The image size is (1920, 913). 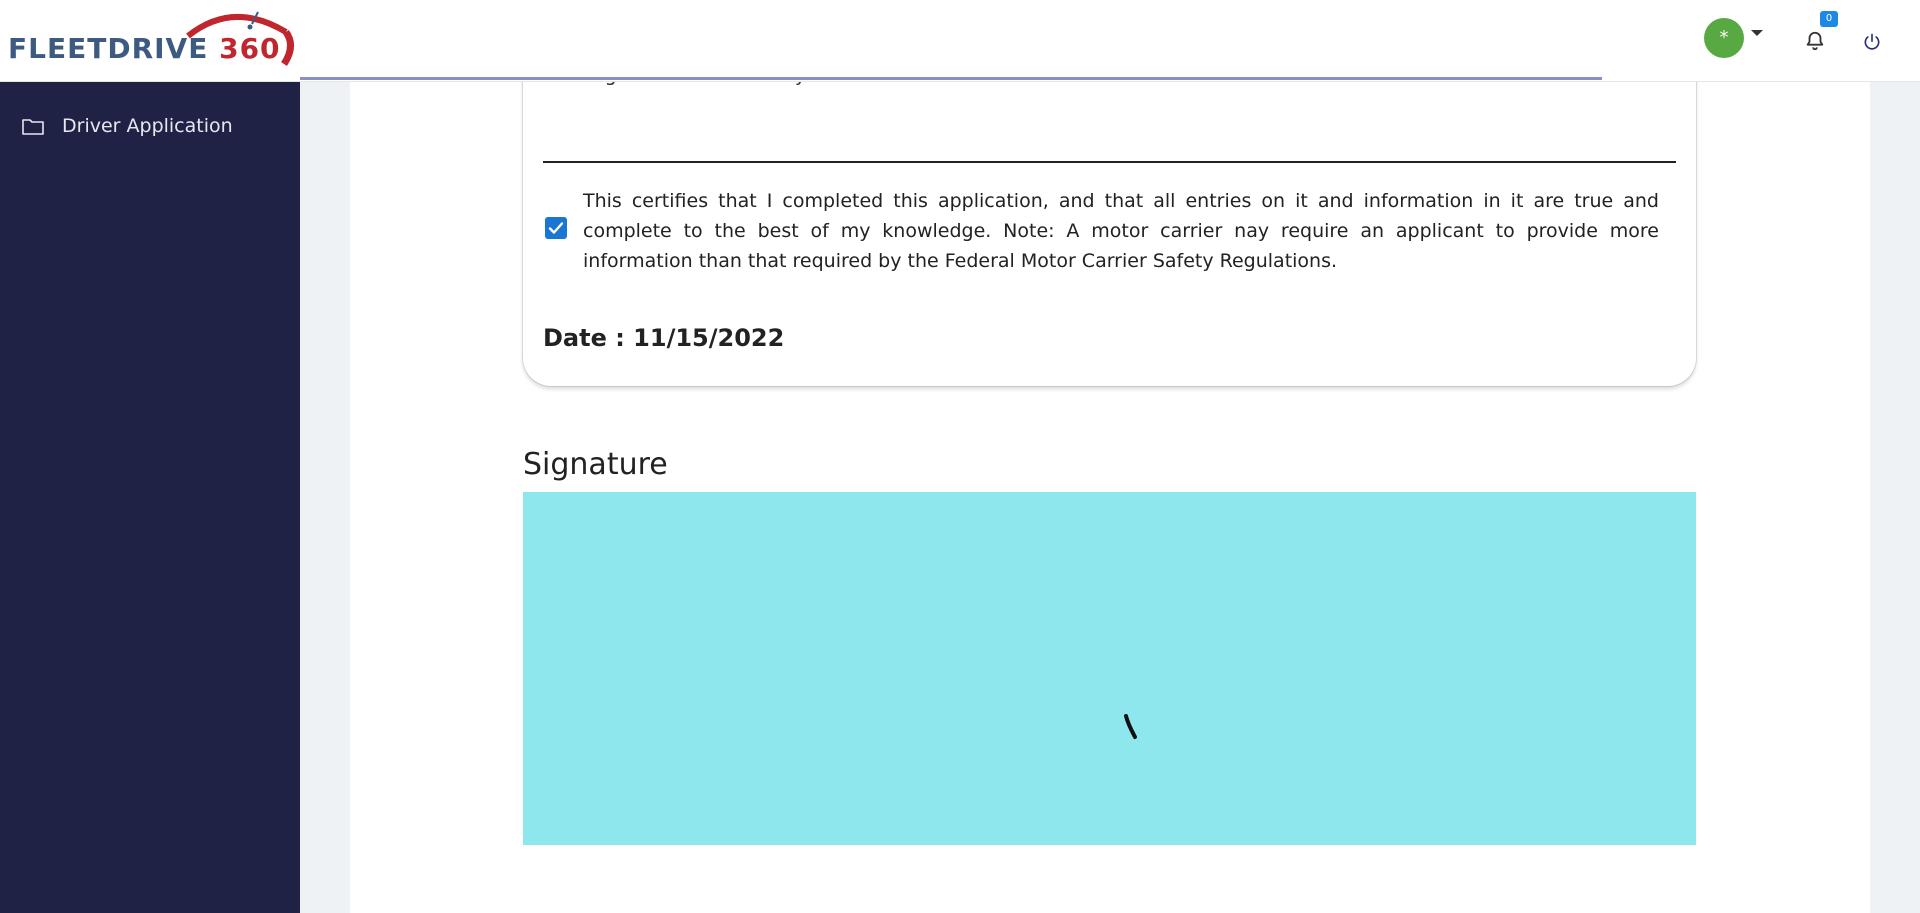 I want to click on certification-checkbox, so click(x=556, y=228).